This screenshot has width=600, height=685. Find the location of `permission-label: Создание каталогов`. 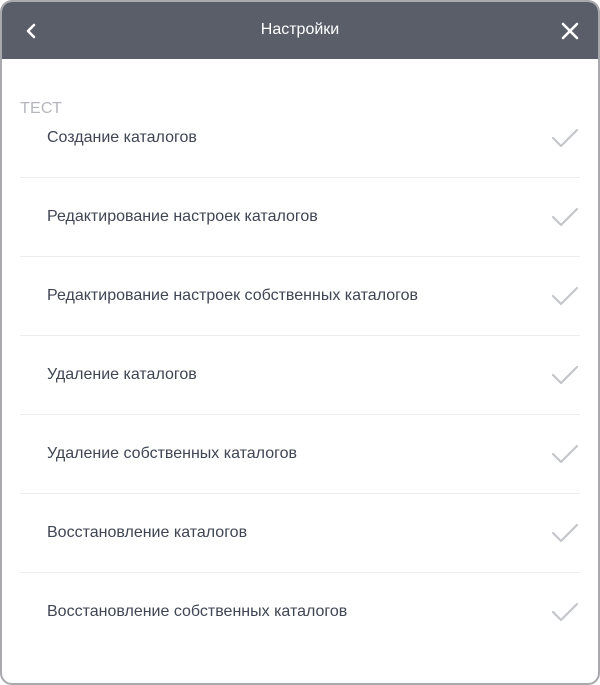

permission-label: Создание каталогов is located at coordinates (122, 137).